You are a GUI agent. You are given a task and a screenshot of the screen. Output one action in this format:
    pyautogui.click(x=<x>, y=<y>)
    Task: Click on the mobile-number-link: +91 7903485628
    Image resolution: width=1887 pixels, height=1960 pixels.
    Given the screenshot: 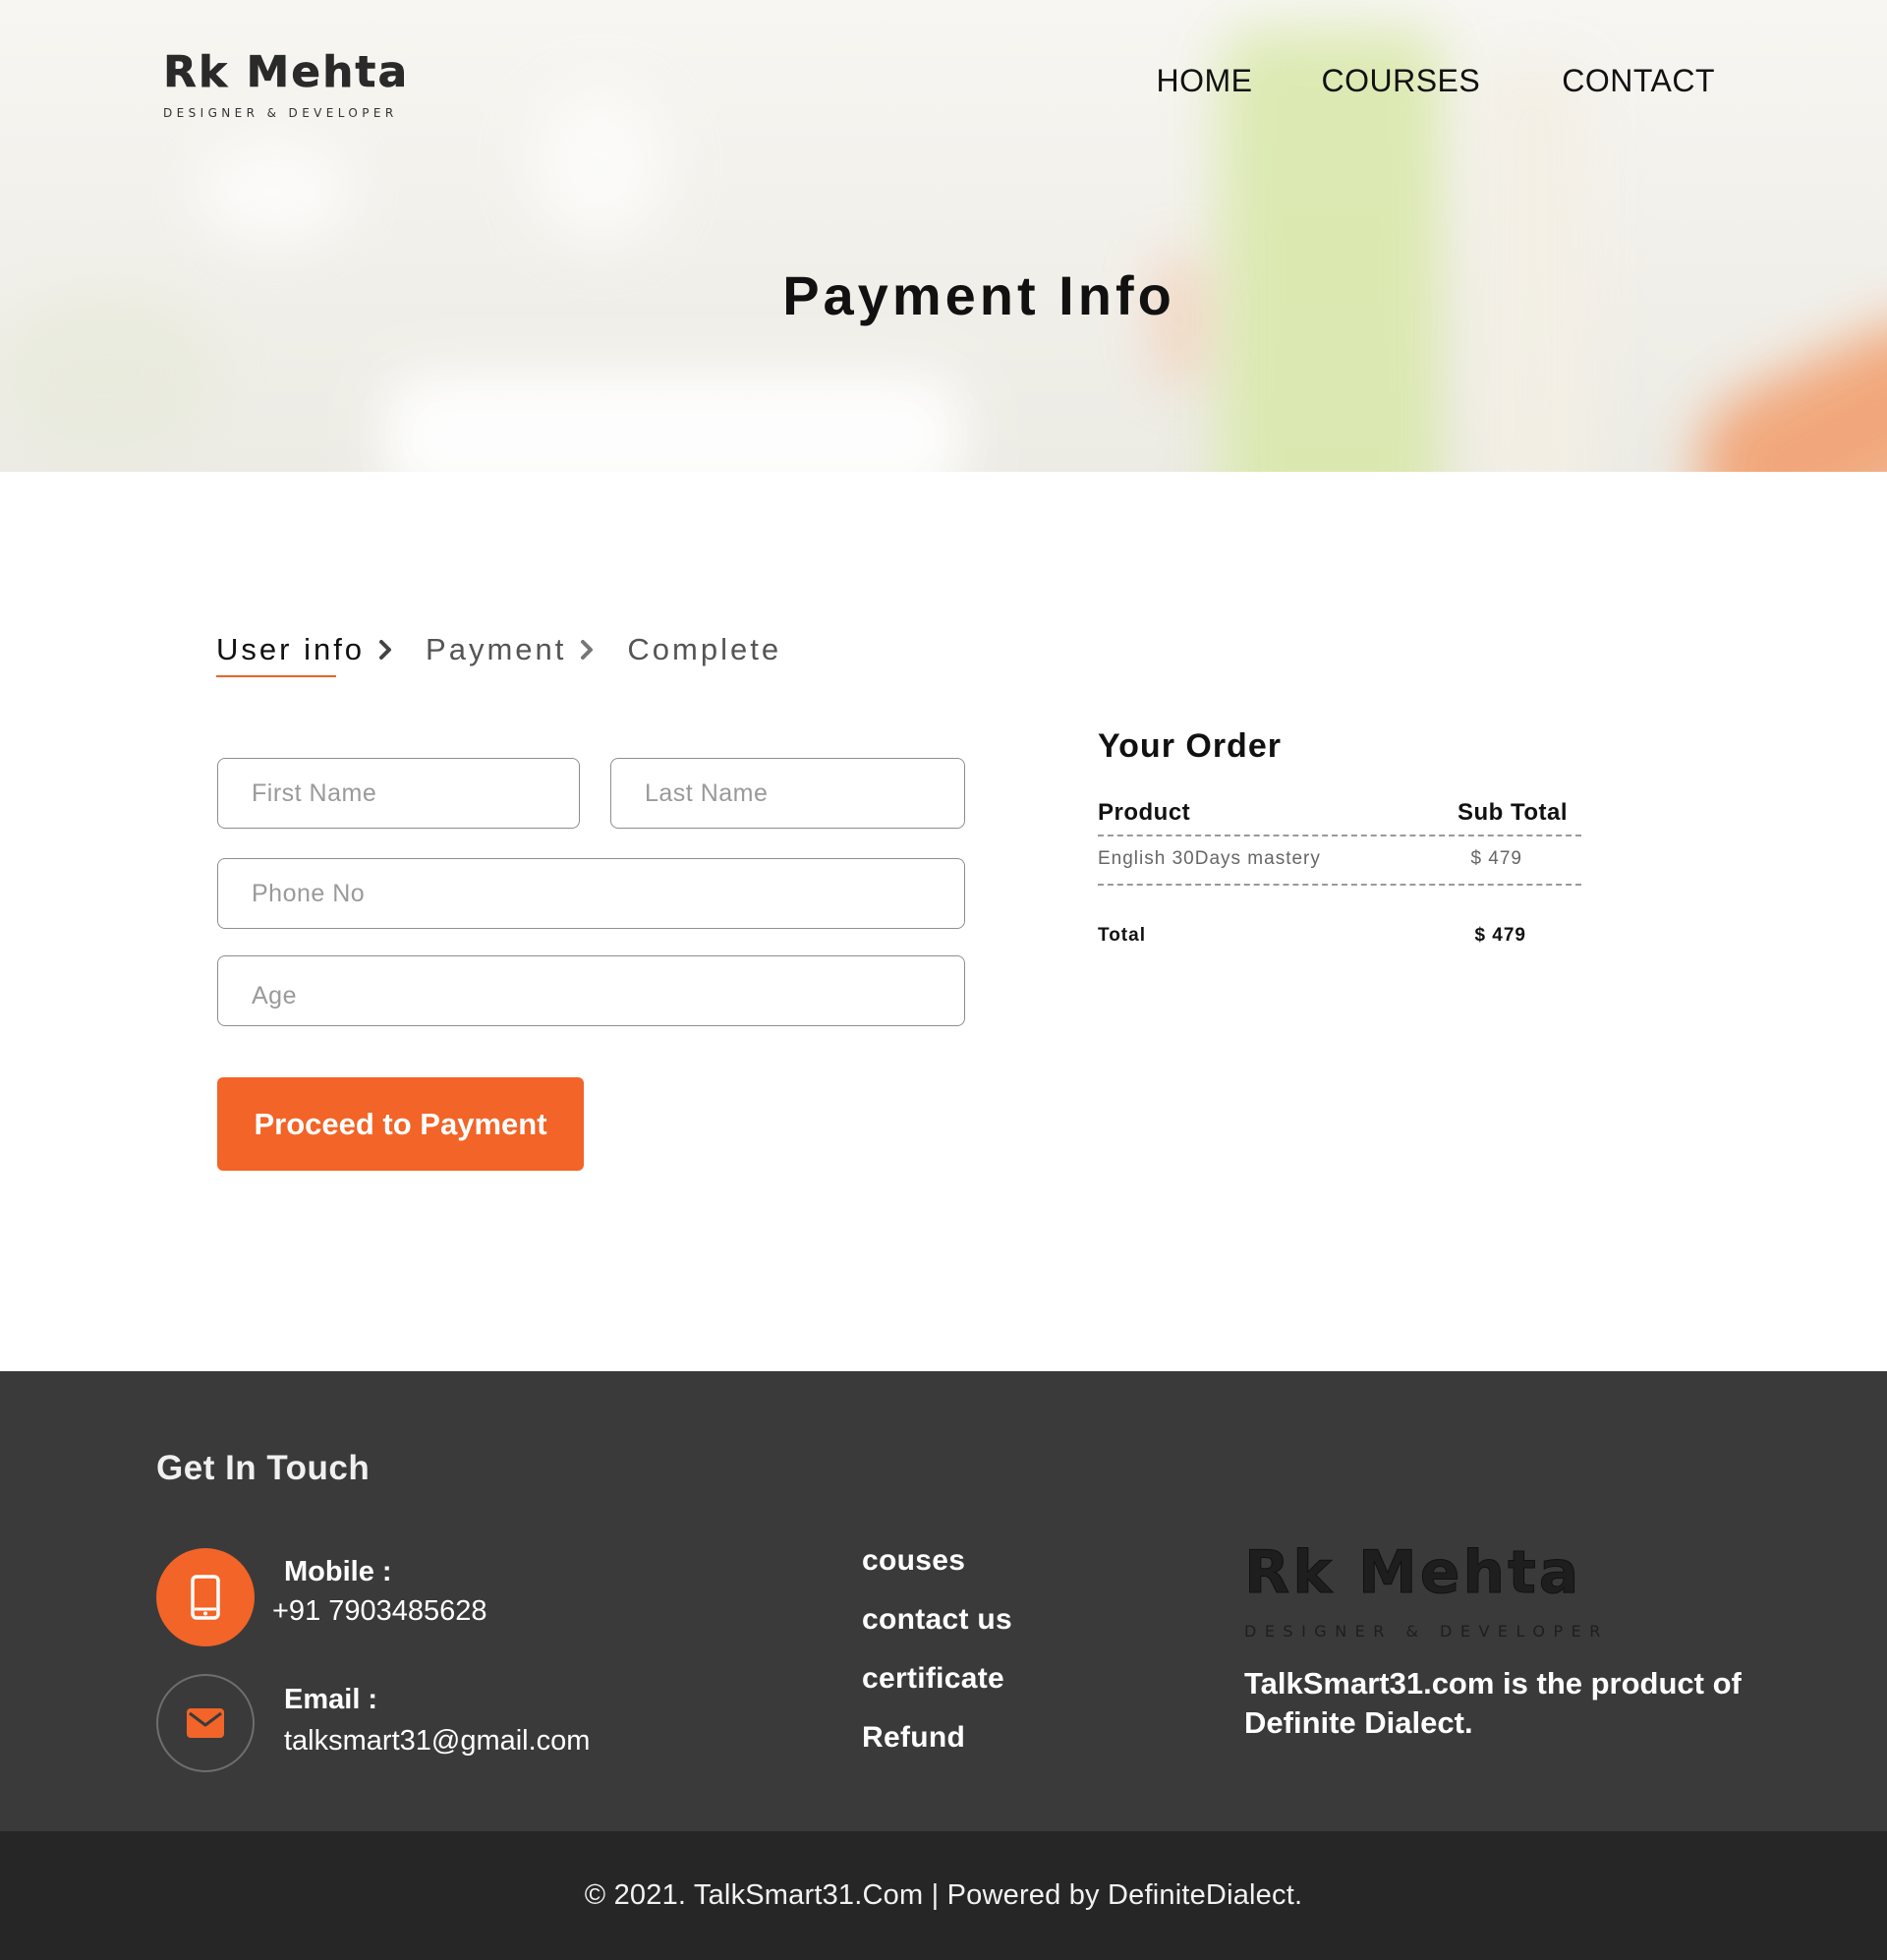 What is the action you would take?
    pyautogui.click(x=379, y=1612)
    